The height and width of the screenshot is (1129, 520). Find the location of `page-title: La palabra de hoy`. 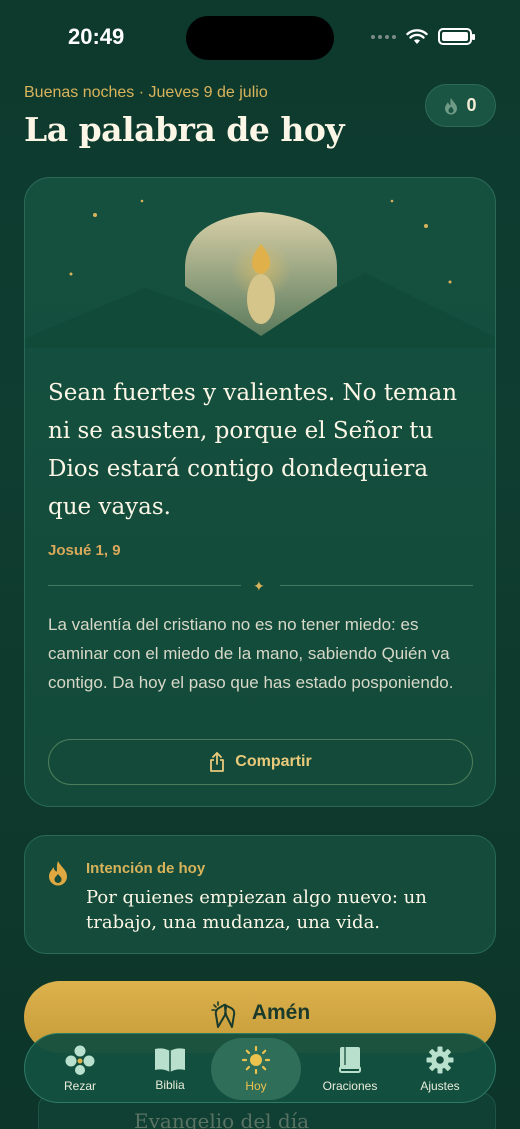

page-title: La palabra de hoy is located at coordinates (184, 129).